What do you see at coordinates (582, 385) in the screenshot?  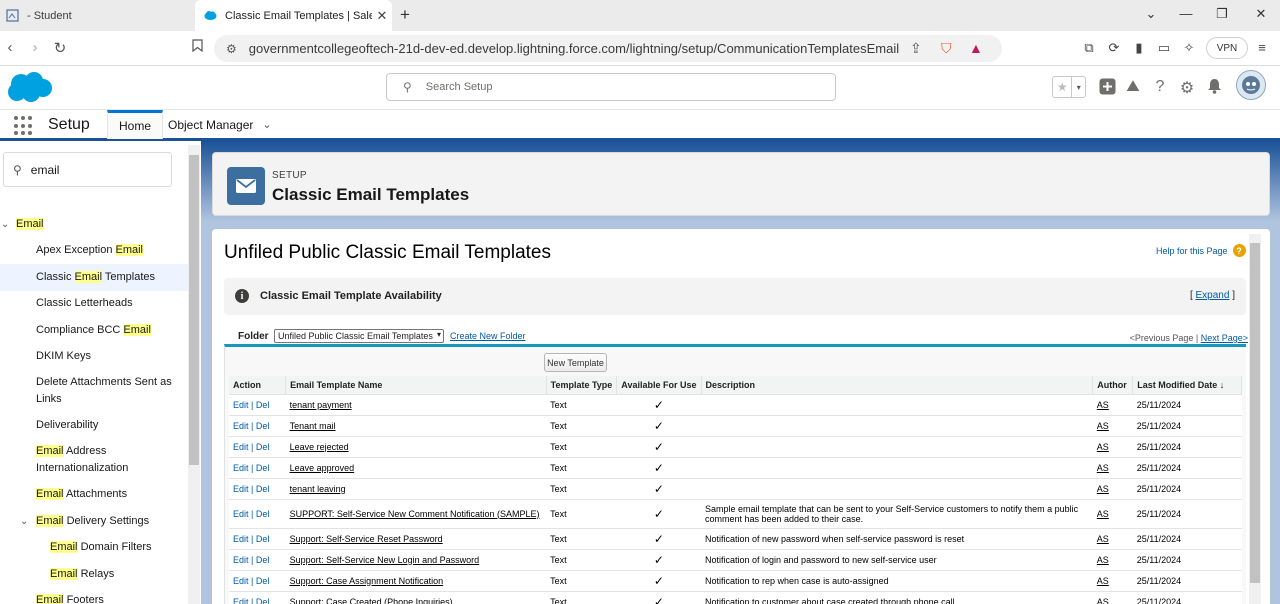 I see `column-header: Template Type` at bounding box center [582, 385].